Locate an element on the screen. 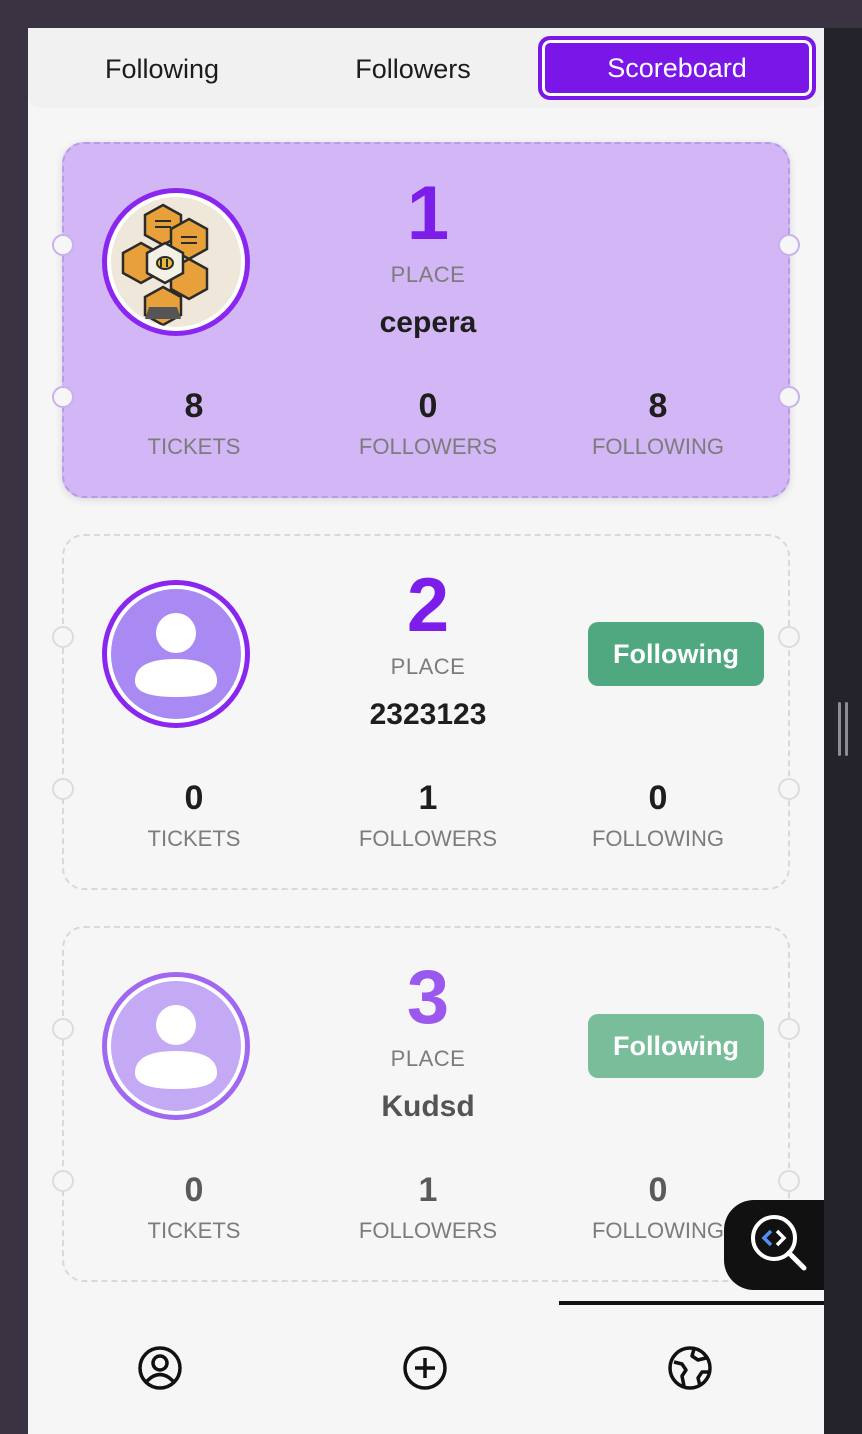 Image resolution: width=862 pixels, height=1434 pixels. add-circle-icon is located at coordinates (425, 1368).